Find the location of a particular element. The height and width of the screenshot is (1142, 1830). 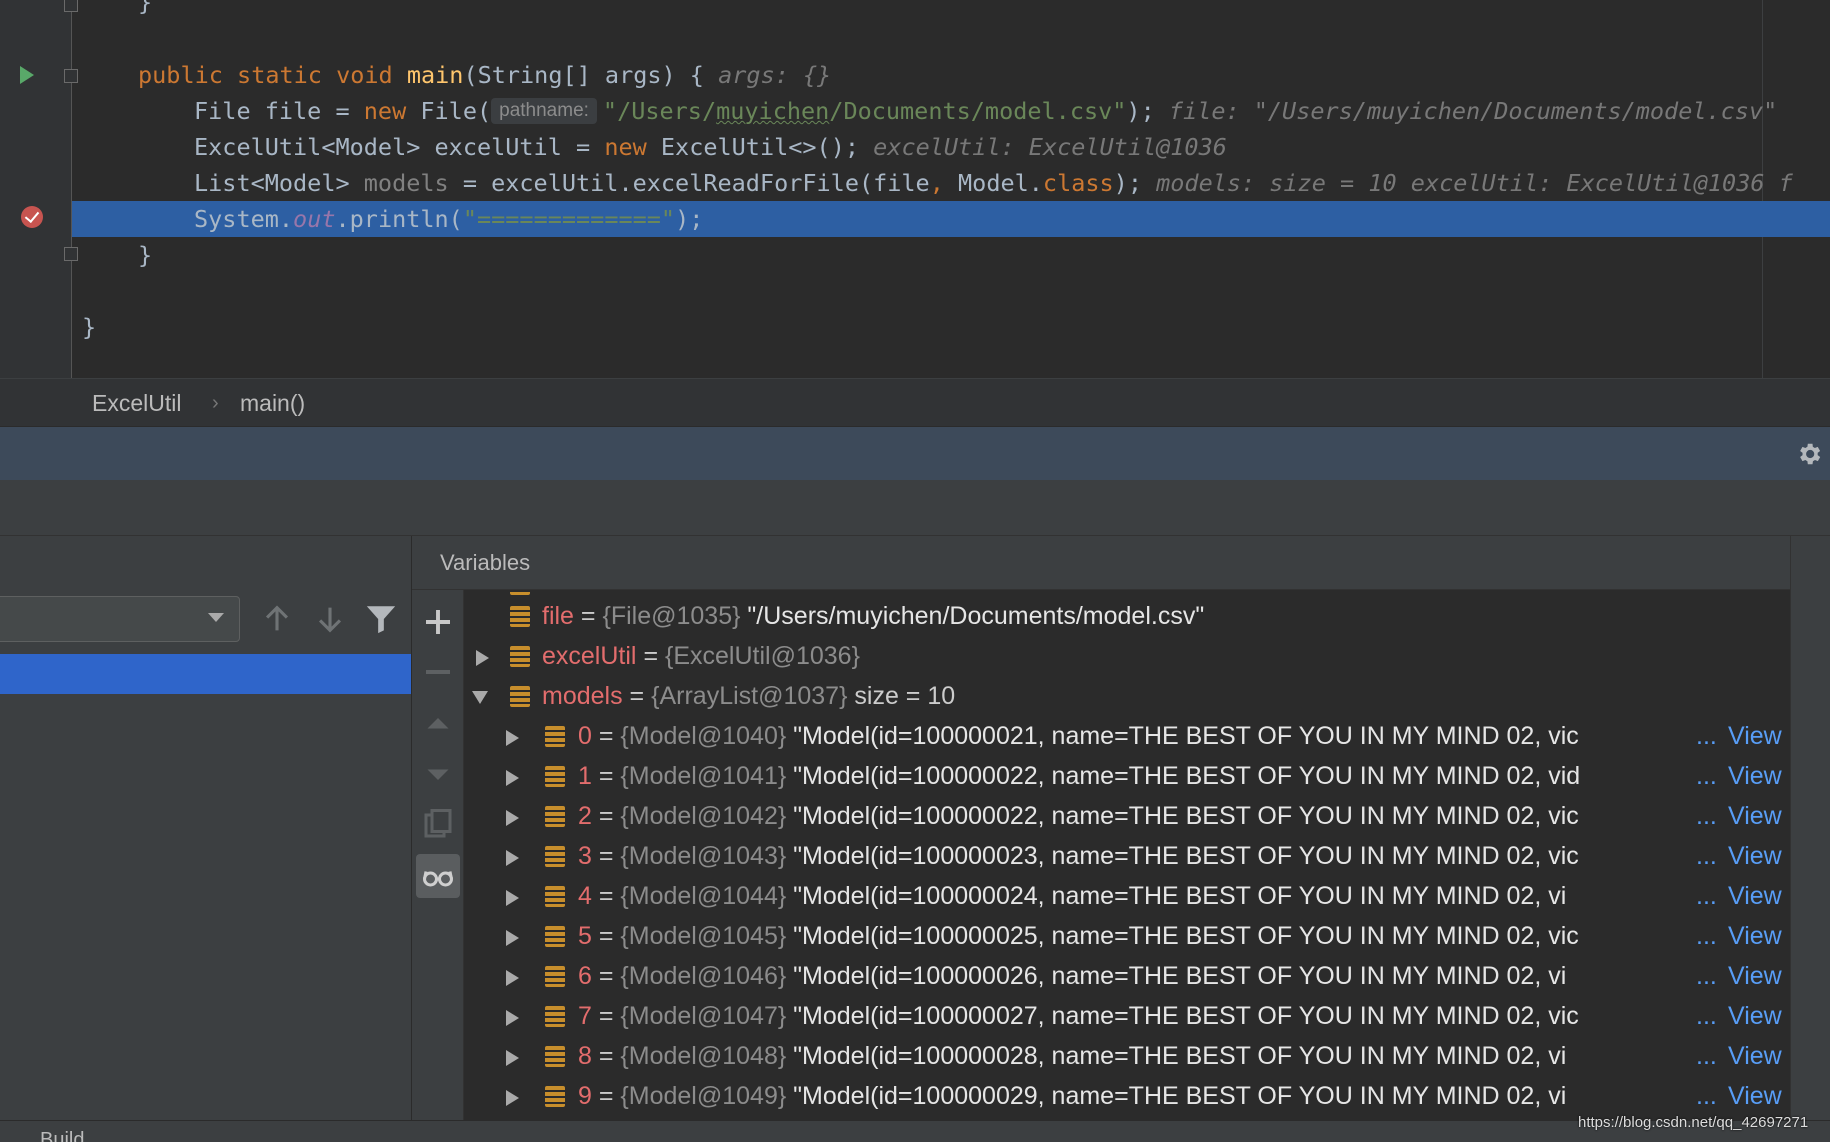

watch-toggle is located at coordinates (438, 876).